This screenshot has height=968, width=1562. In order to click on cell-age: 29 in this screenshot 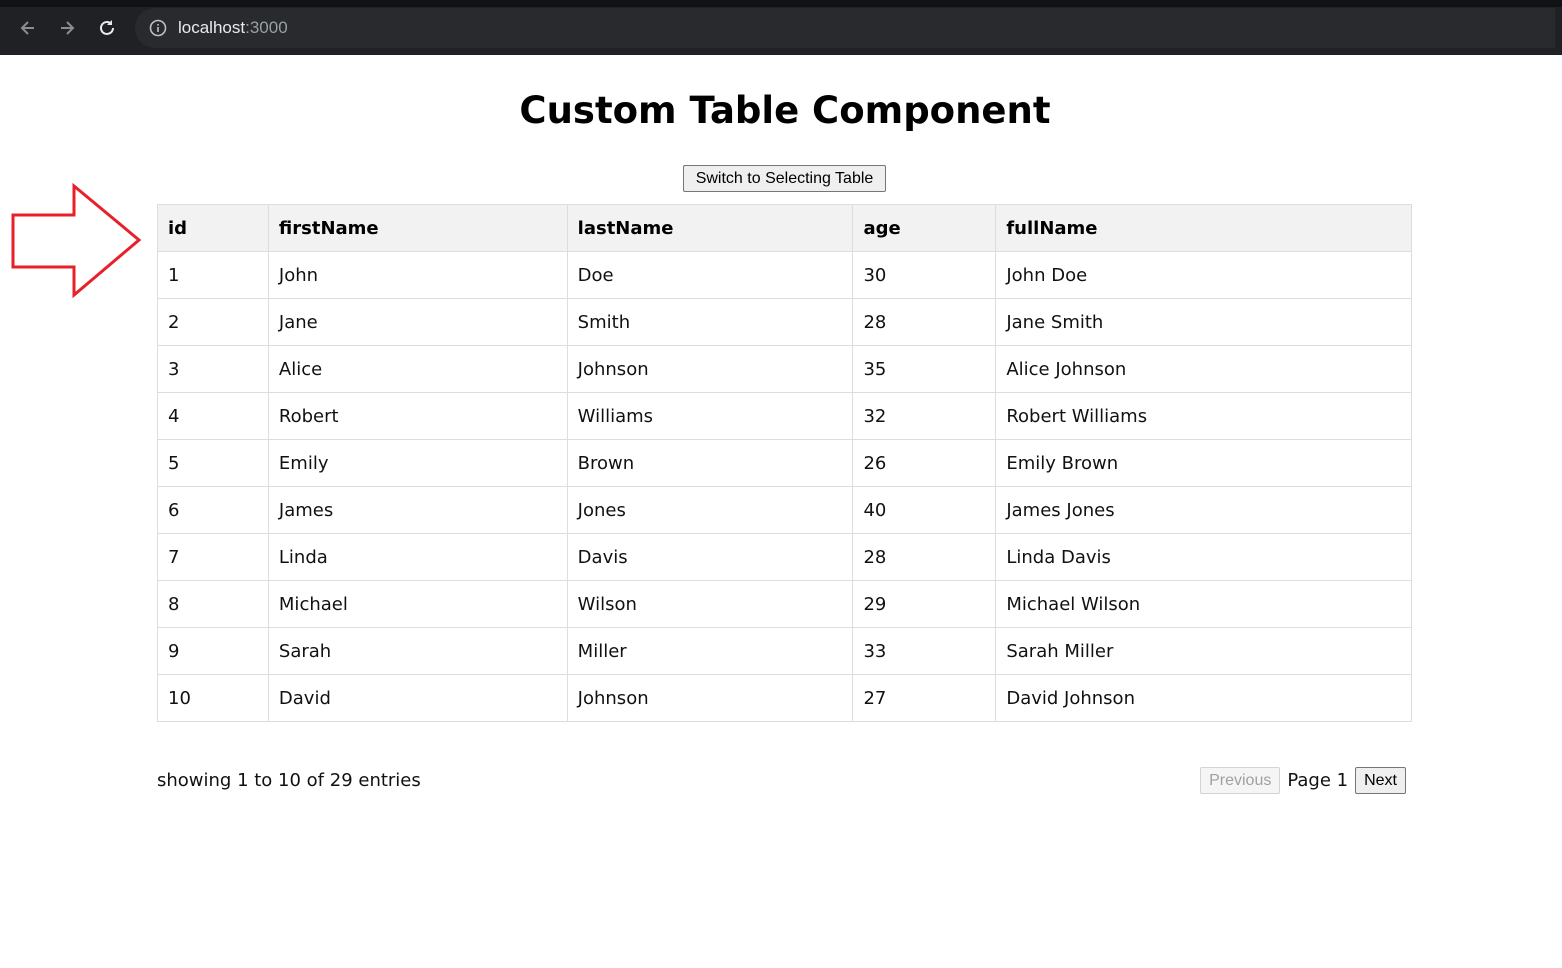, I will do `click(924, 604)`.